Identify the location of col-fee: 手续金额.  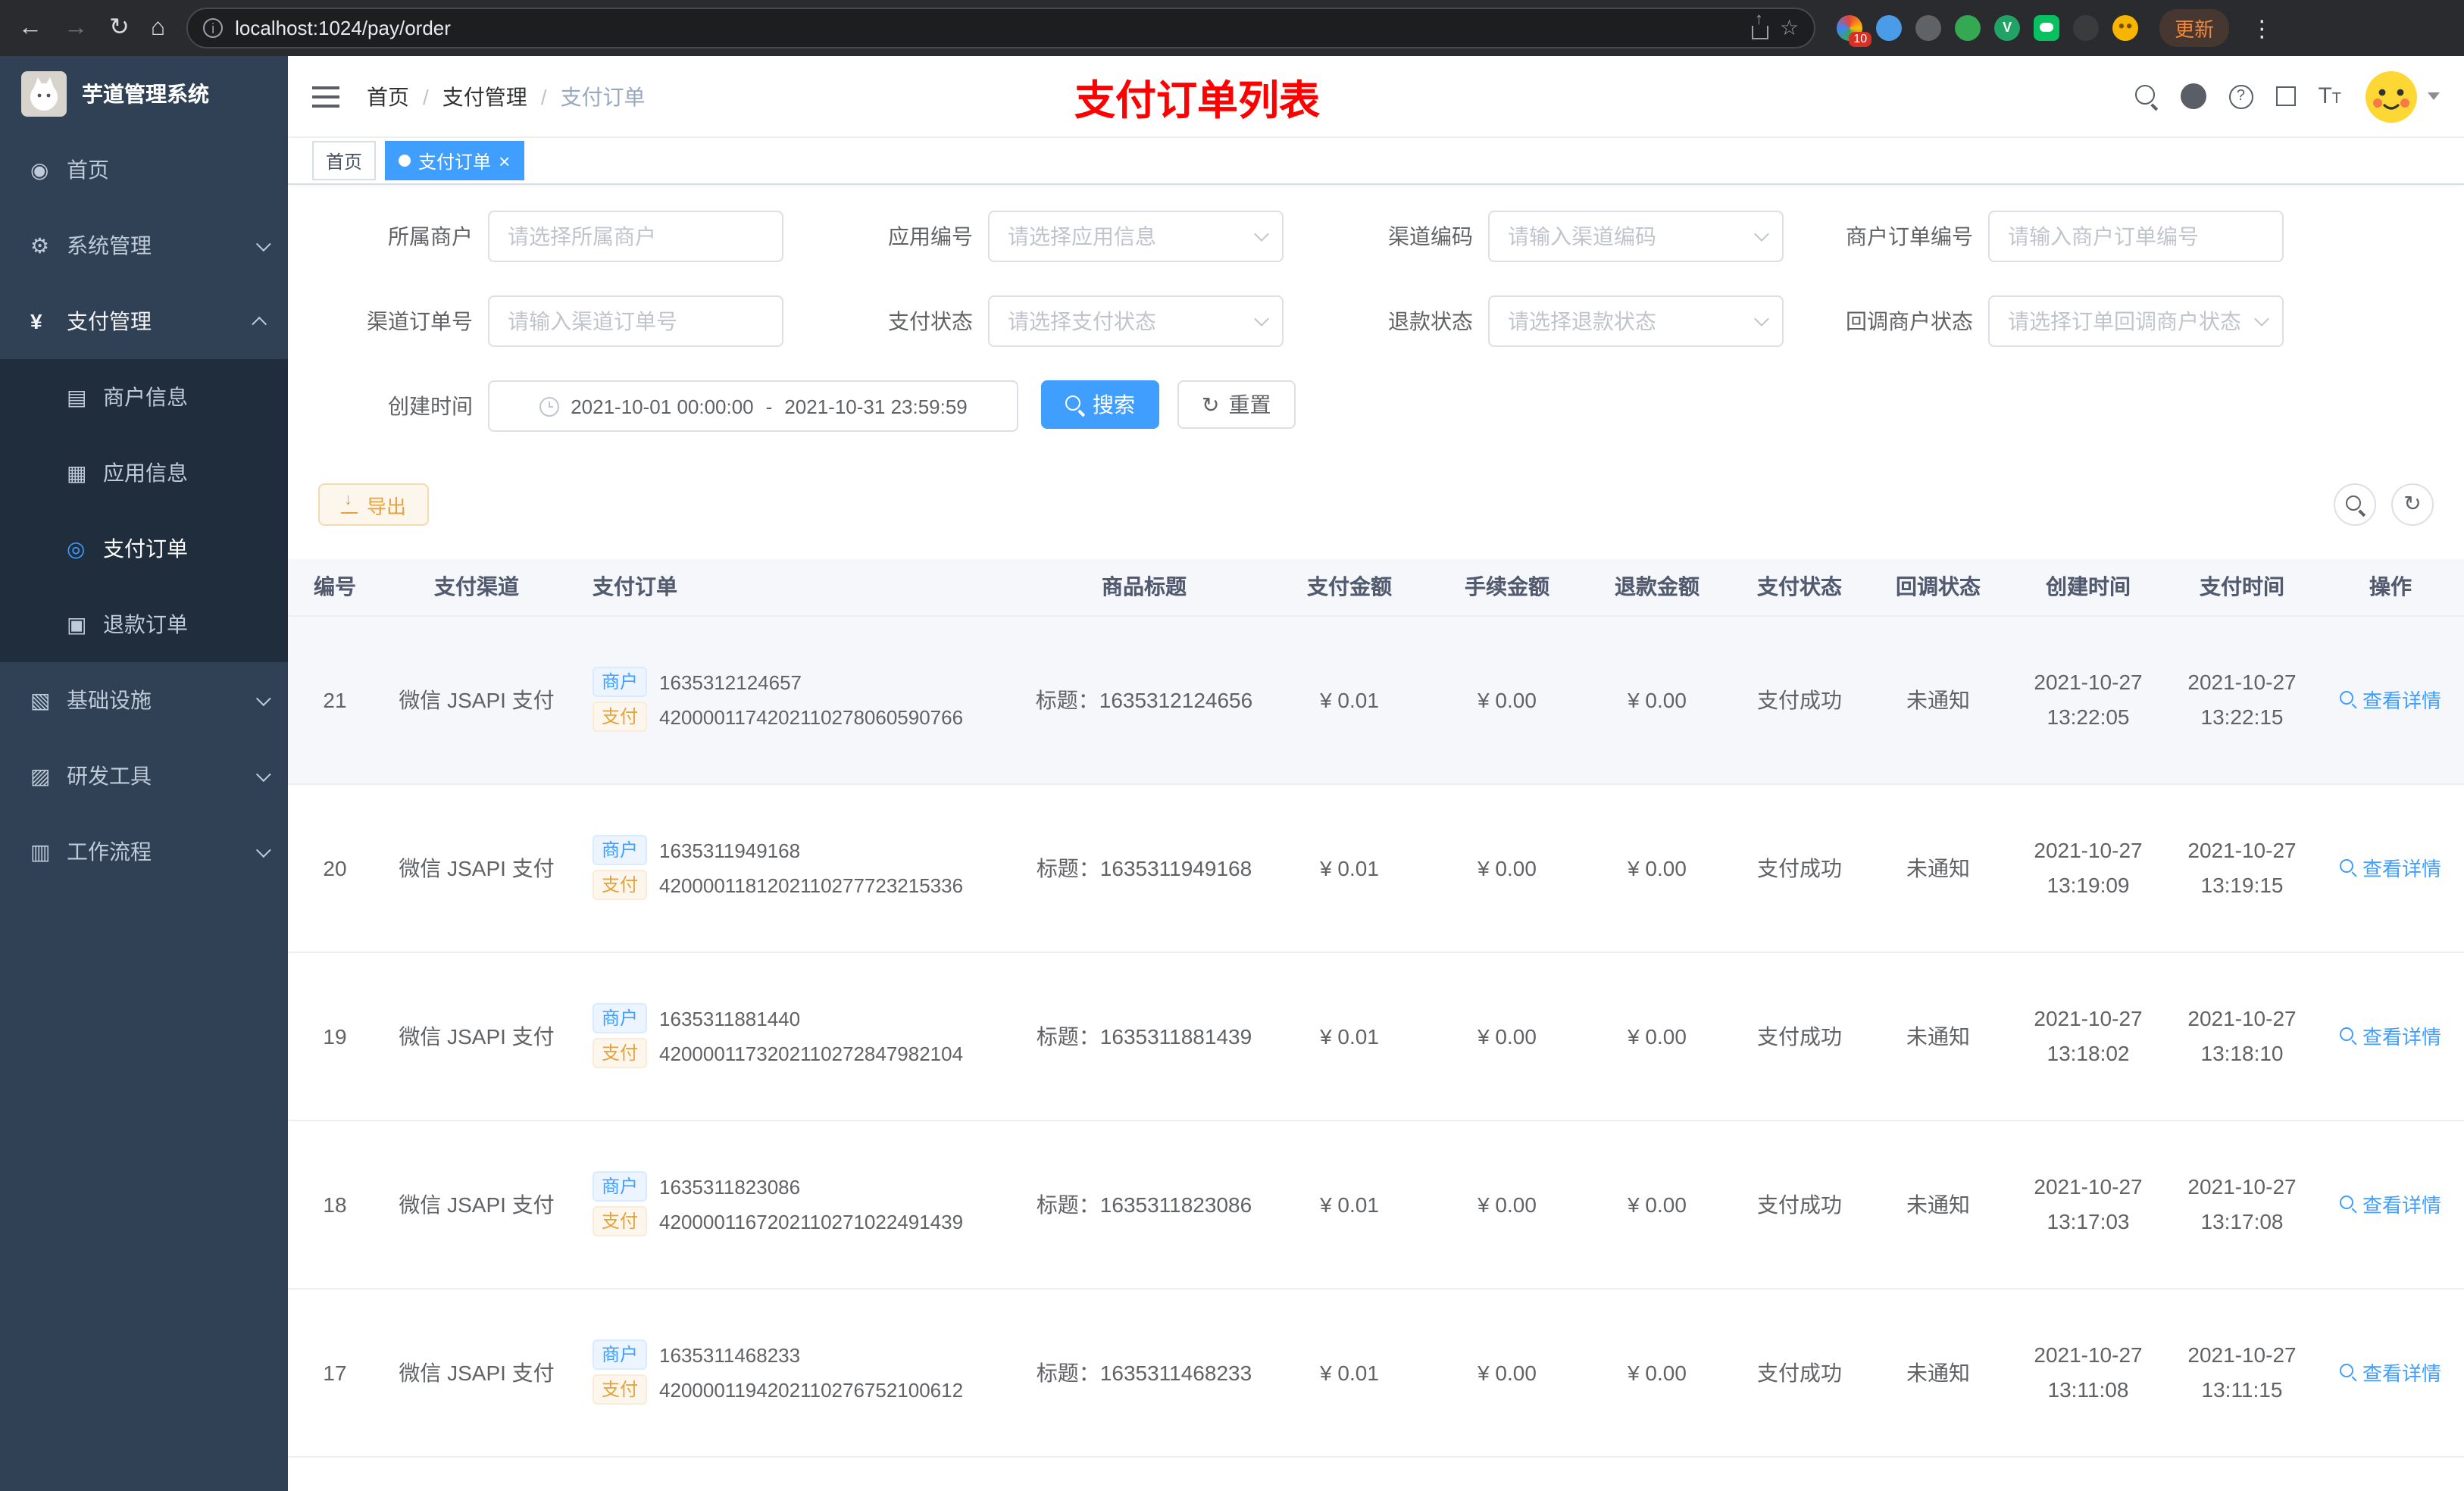
(1507, 587).